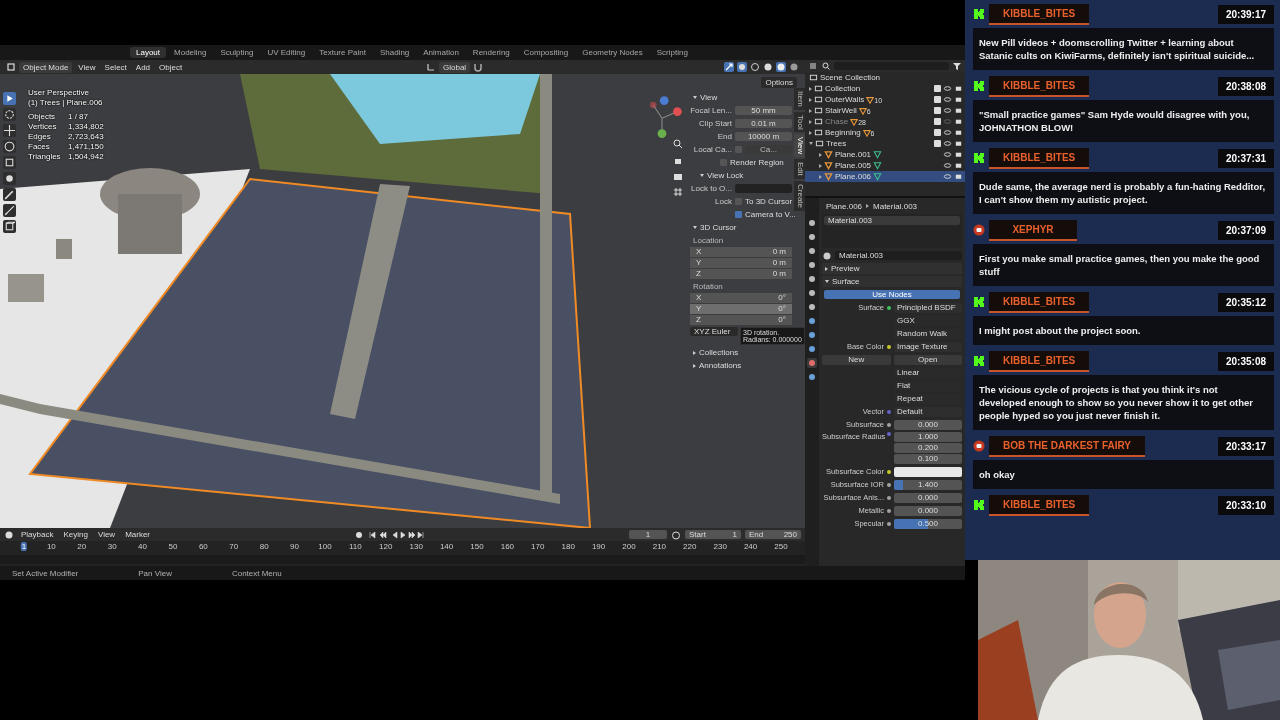 The image size is (1280, 720). What do you see at coordinates (763, 110) in the screenshot?
I see `number-field: 50 mm` at bounding box center [763, 110].